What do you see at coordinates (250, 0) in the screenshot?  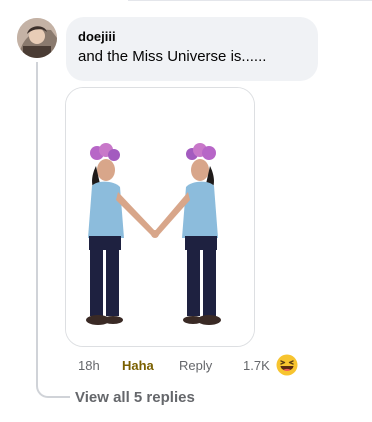 I see `previous-comment-divider` at bounding box center [250, 0].